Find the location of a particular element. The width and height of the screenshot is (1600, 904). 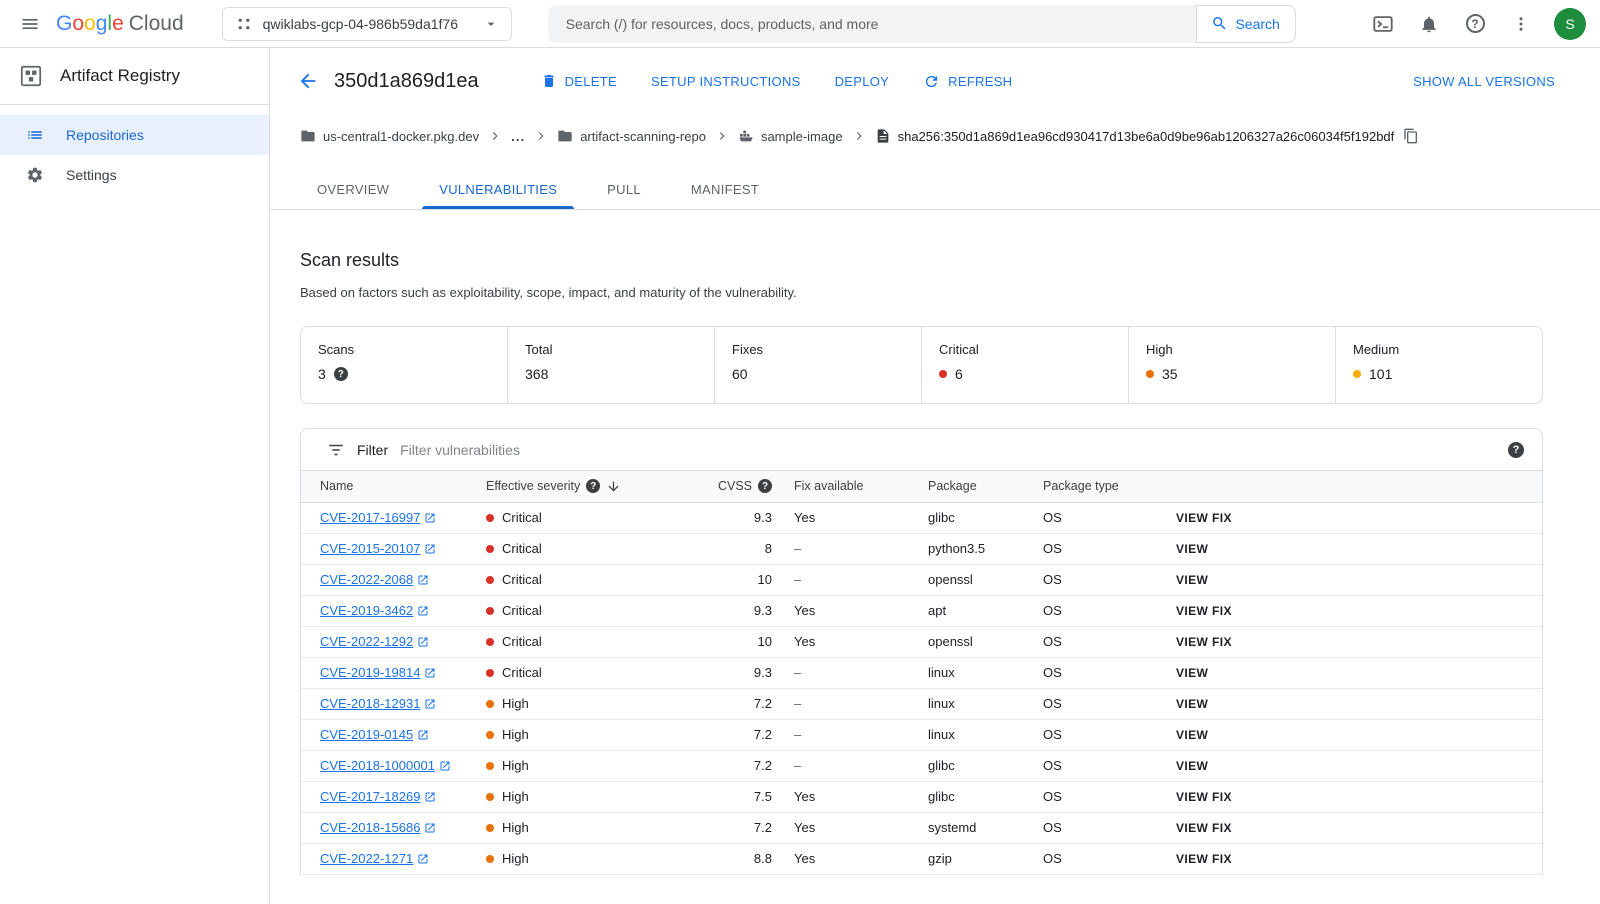

cvss-help-icon: ? is located at coordinates (765, 486).